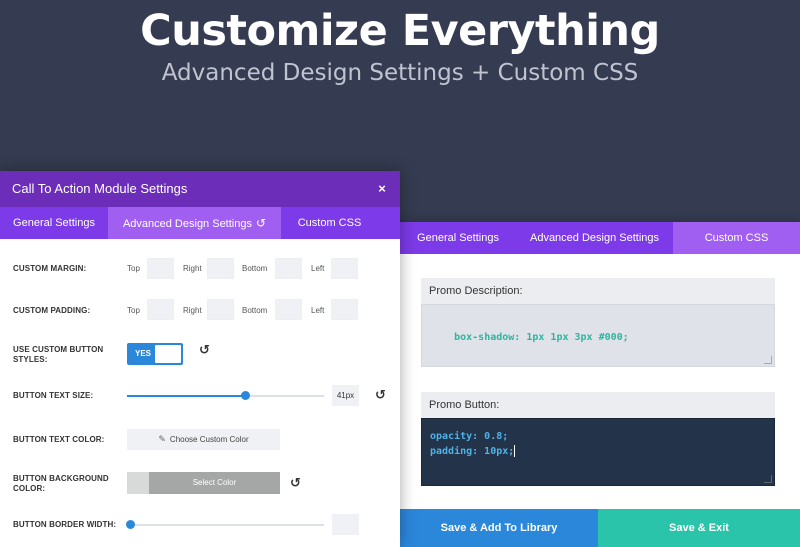  I want to click on promo-button-code-line-2: padding: 10px;, so click(472, 451).